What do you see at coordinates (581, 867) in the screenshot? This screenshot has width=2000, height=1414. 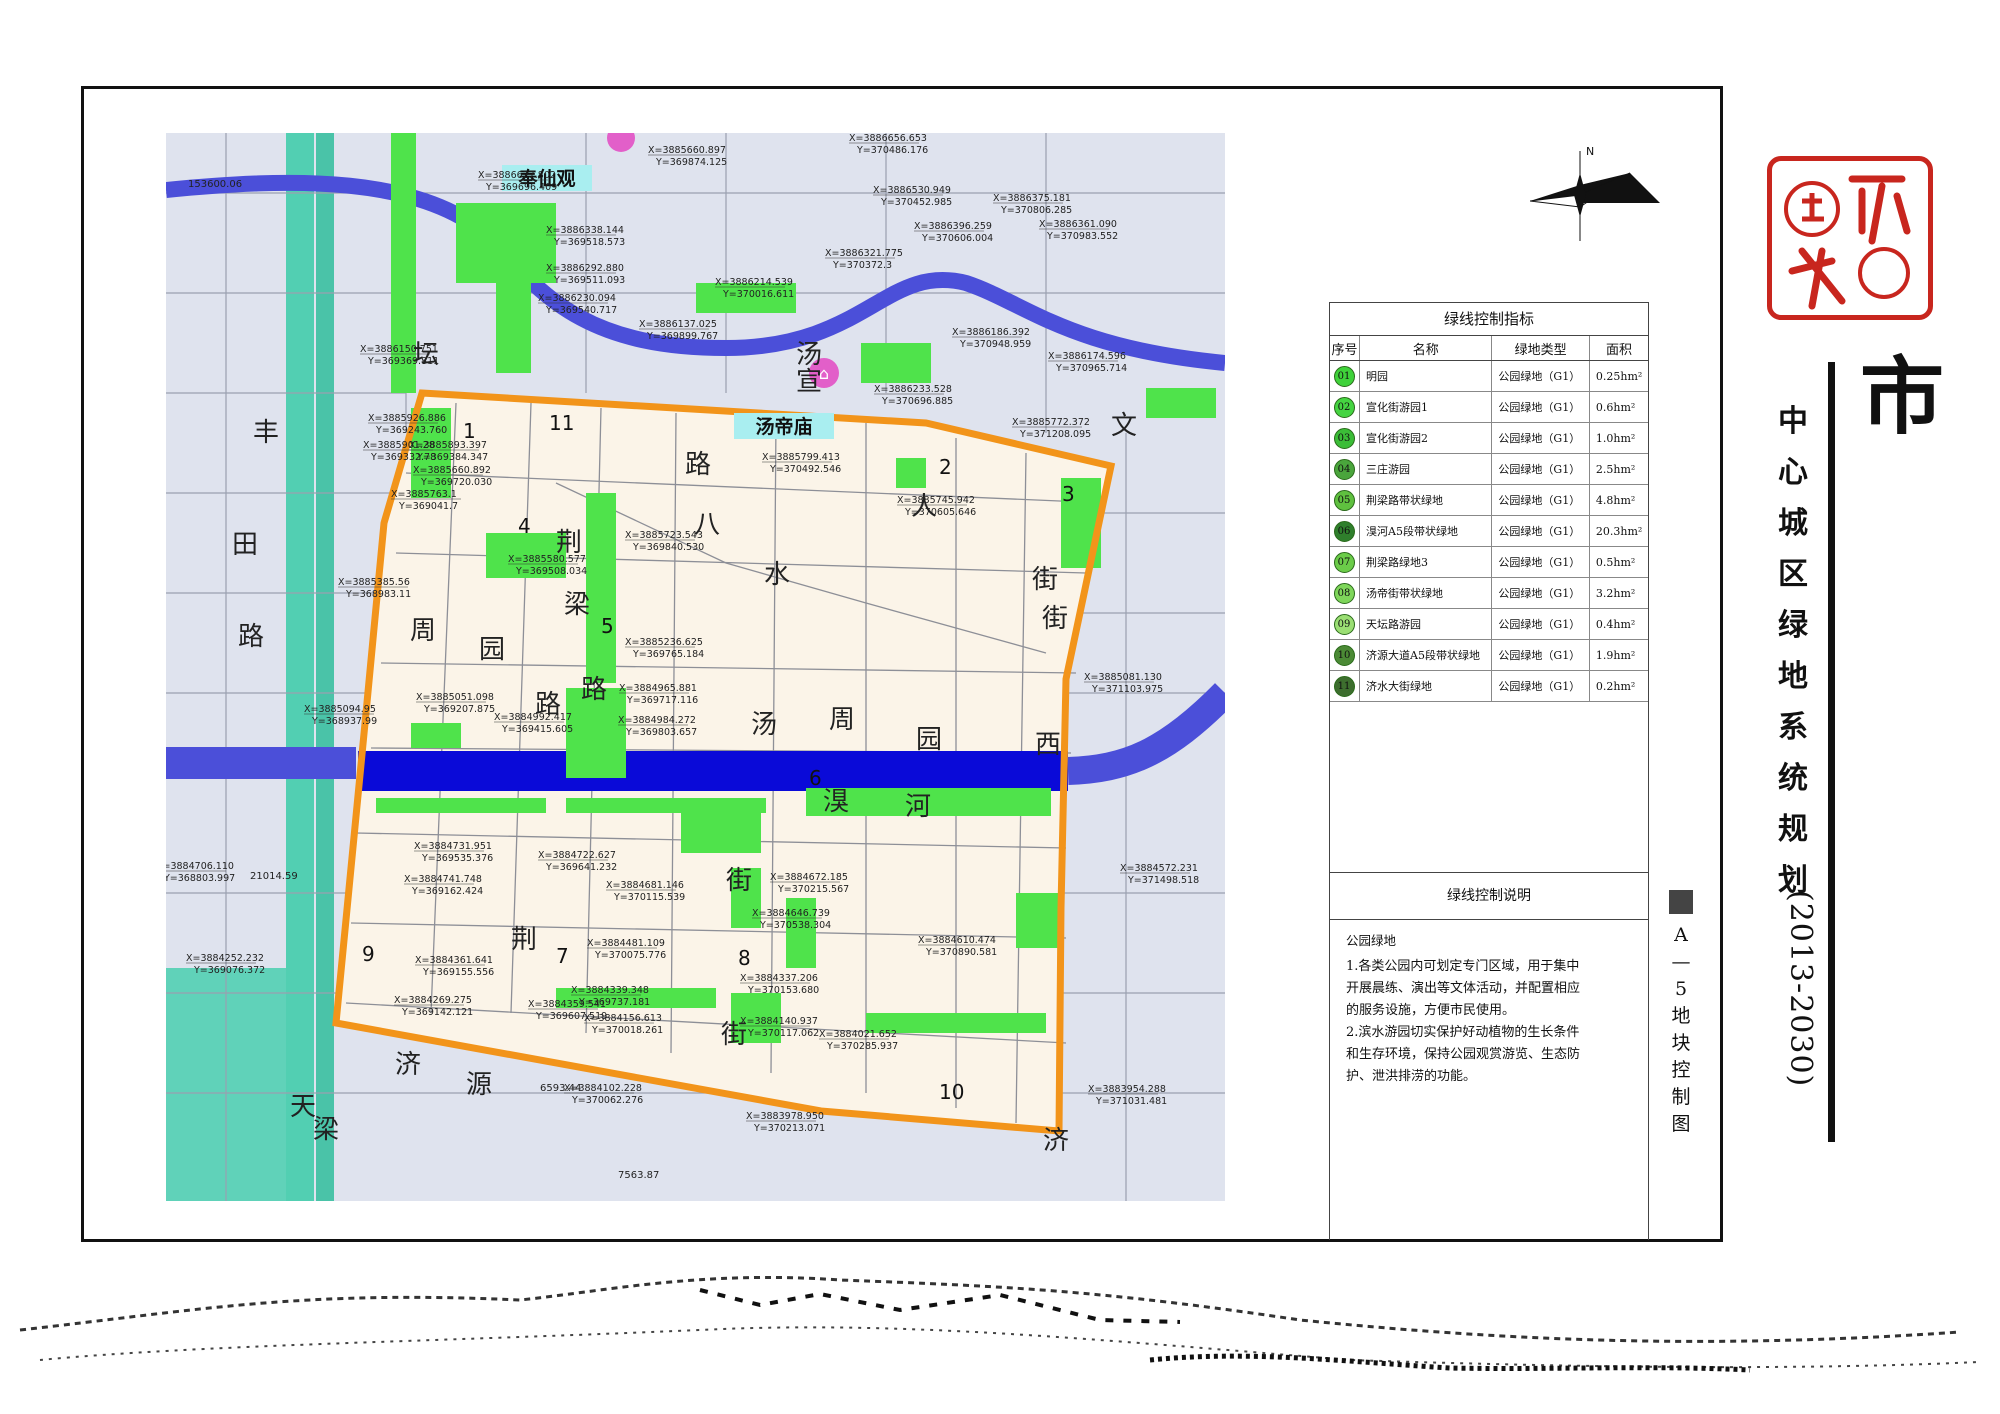 I see `coordinate-y: Y=369641.232` at bounding box center [581, 867].